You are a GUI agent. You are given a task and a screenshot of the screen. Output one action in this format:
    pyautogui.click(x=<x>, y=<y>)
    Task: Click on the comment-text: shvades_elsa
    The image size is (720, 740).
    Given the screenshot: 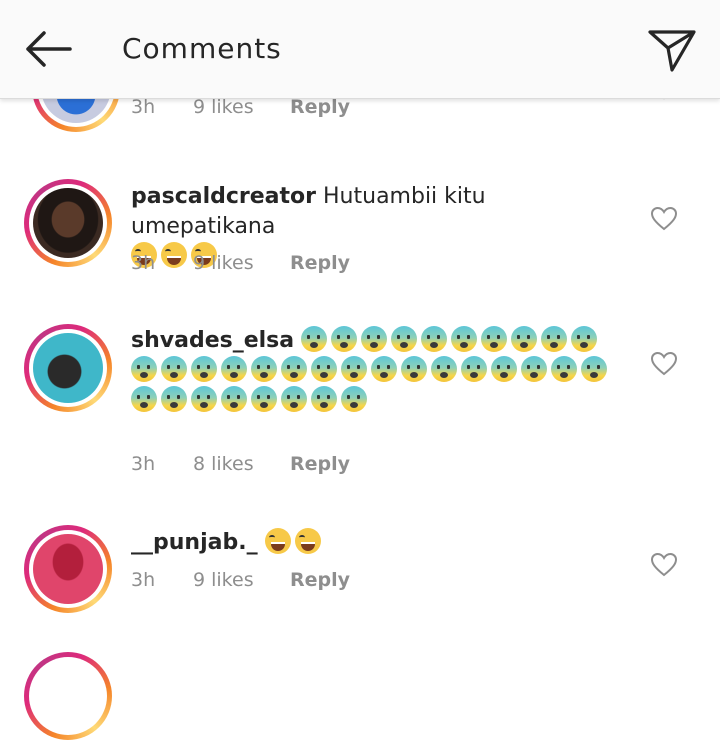 What is the action you would take?
    pyautogui.click(x=381, y=371)
    